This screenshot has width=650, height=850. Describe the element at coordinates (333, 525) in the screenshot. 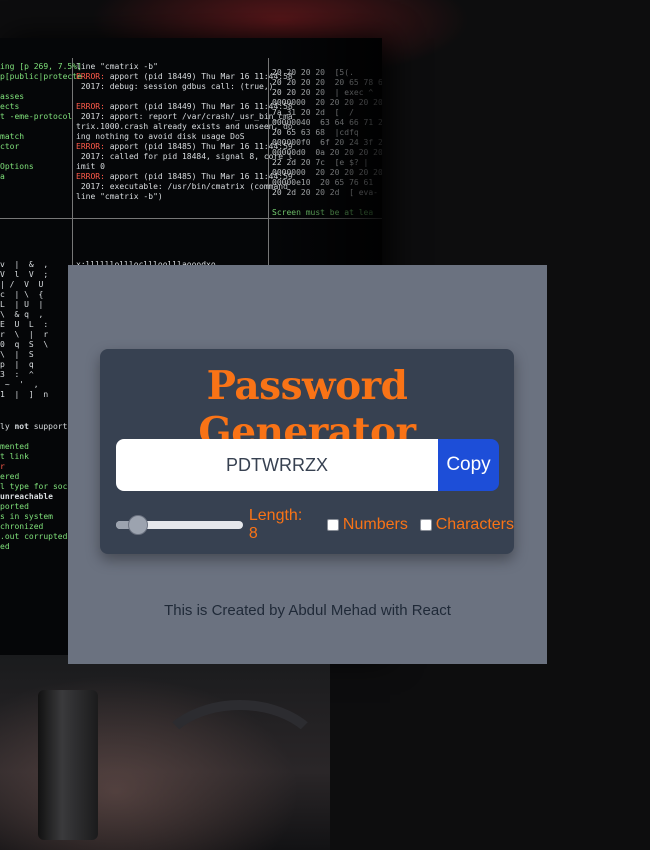

I see `numbers-checkbox` at that location.